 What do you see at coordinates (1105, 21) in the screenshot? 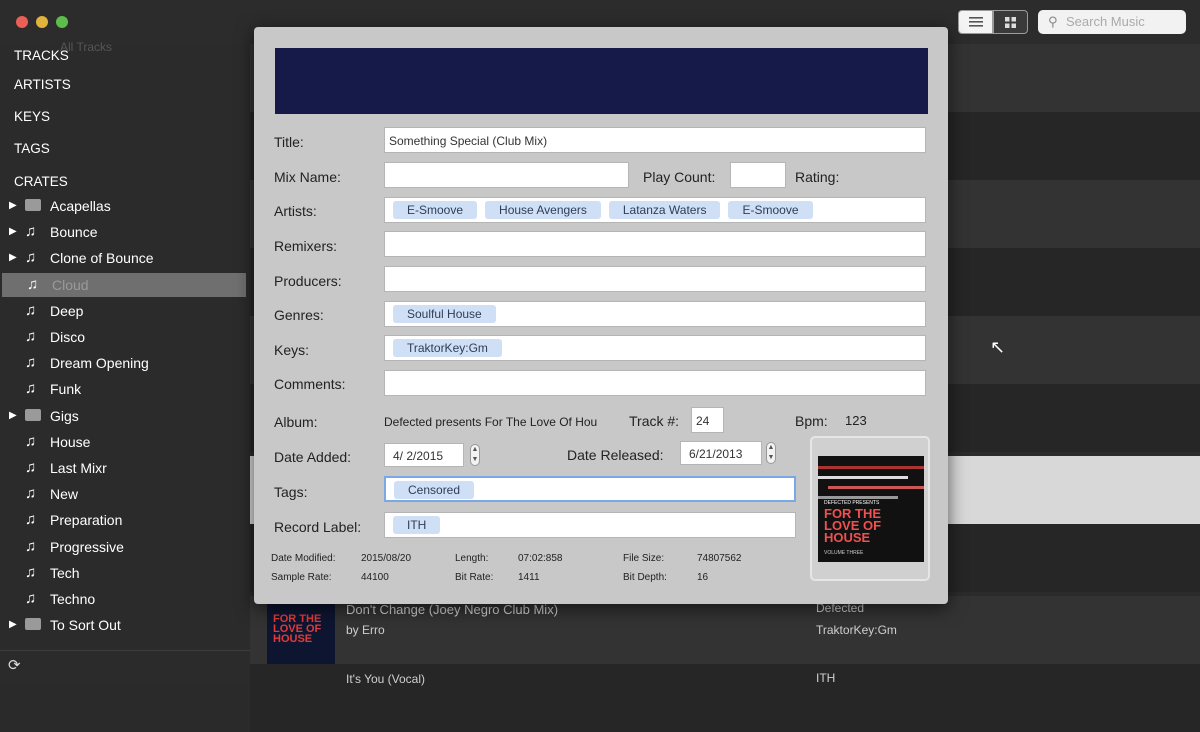
I see `search-placeholder: Search Music` at bounding box center [1105, 21].